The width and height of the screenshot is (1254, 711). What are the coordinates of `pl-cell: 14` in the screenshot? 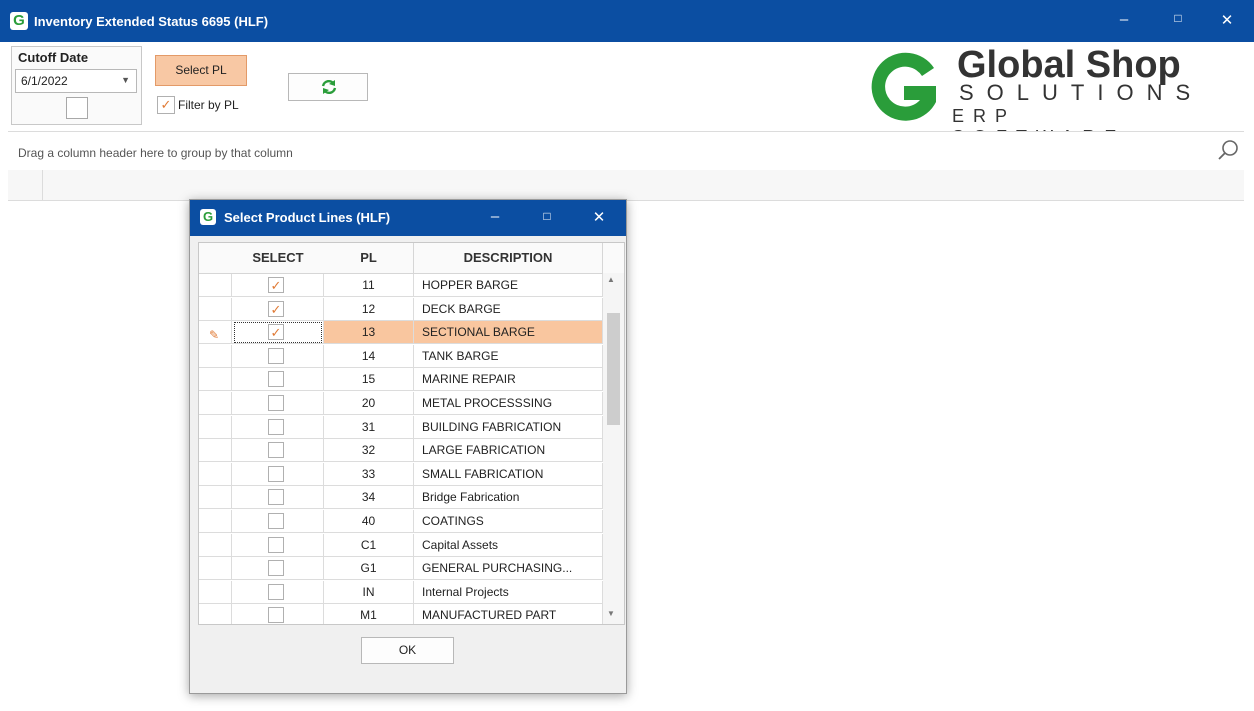 It's located at (369, 356).